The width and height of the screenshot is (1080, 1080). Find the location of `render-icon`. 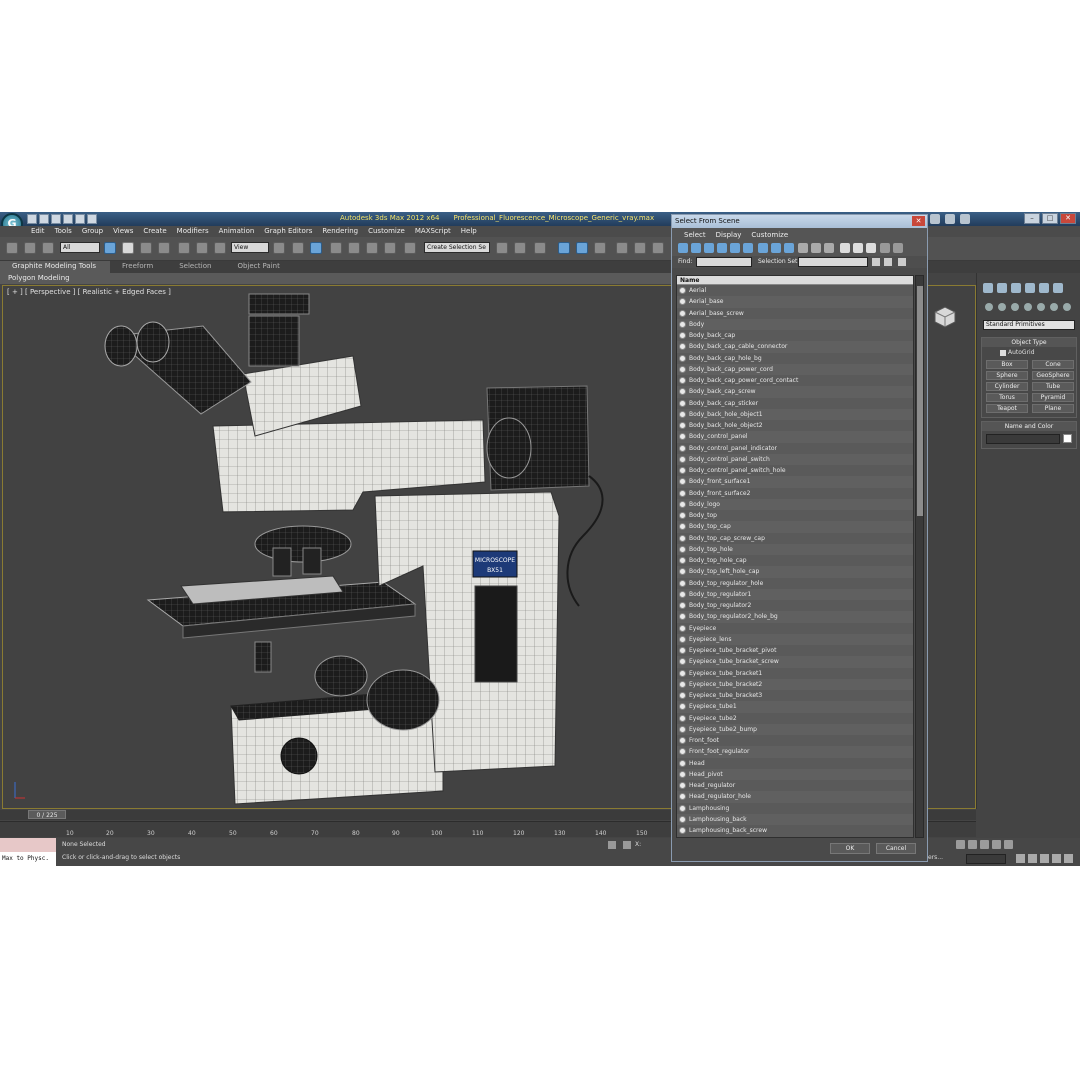

render-icon is located at coordinates (658, 248).